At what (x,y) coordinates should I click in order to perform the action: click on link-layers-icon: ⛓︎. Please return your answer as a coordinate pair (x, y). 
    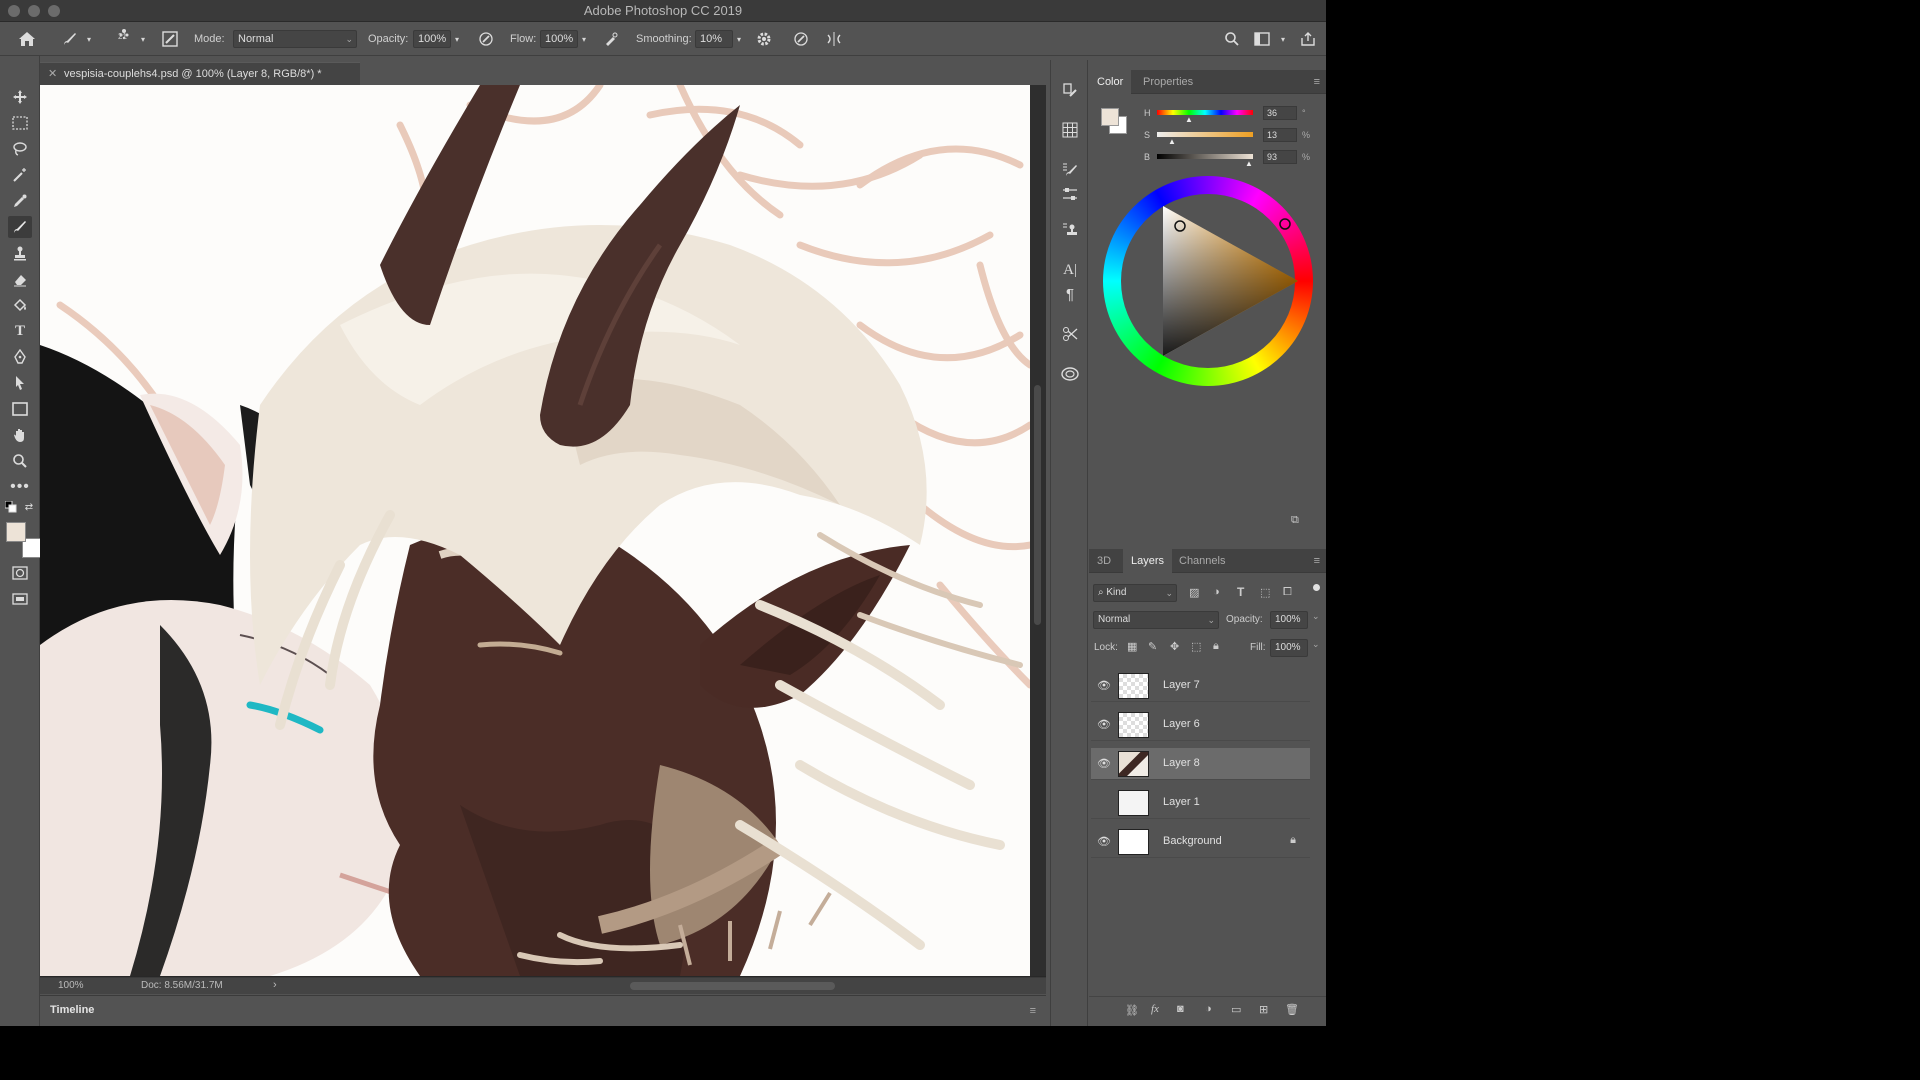
    Looking at the image, I should click on (1132, 1010).